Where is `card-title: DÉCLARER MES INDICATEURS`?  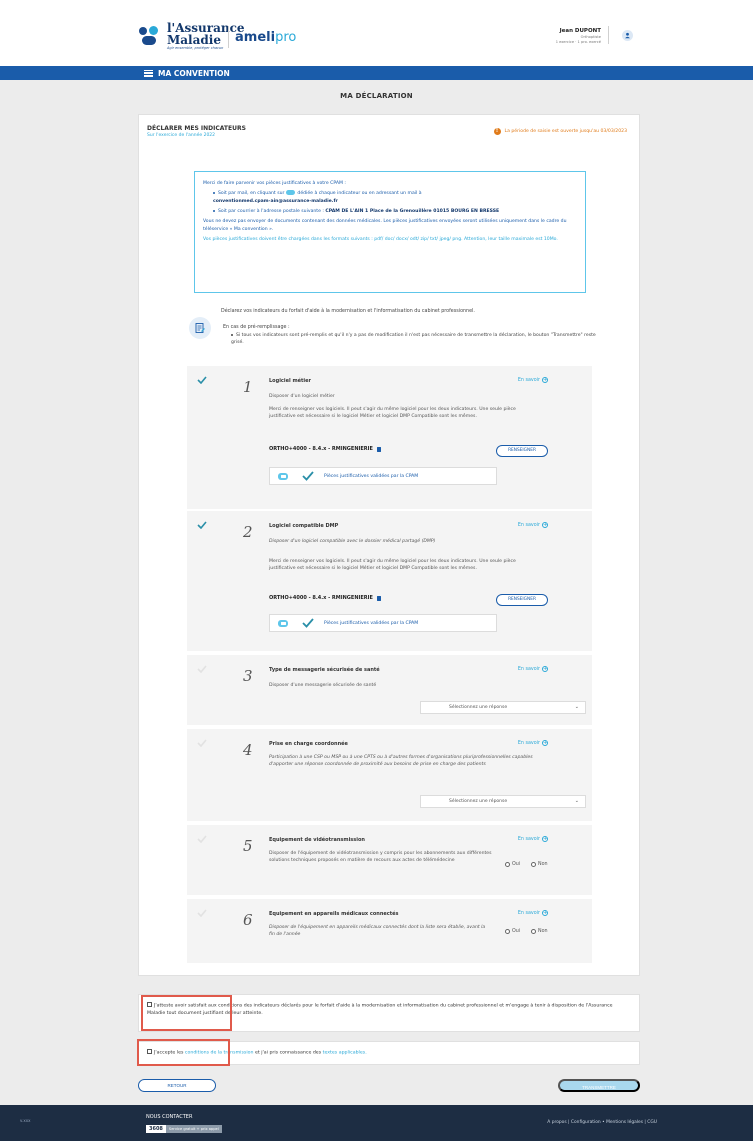 card-title: DÉCLARER MES INDICATEURS is located at coordinates (196, 128).